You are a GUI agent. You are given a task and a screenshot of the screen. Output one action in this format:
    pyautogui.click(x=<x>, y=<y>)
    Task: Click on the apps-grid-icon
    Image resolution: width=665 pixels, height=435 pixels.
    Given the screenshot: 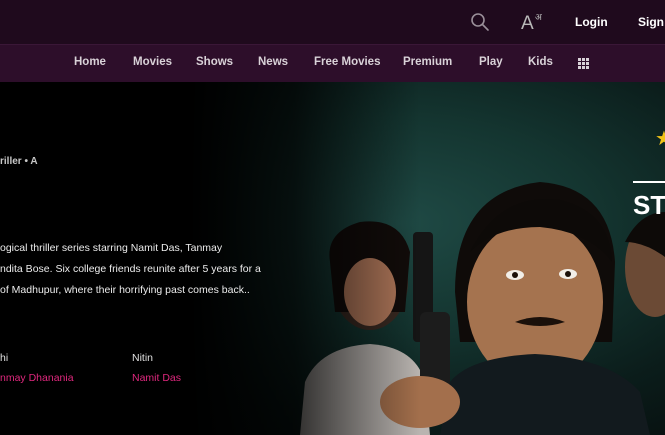 What is the action you would take?
    pyautogui.click(x=583, y=63)
    